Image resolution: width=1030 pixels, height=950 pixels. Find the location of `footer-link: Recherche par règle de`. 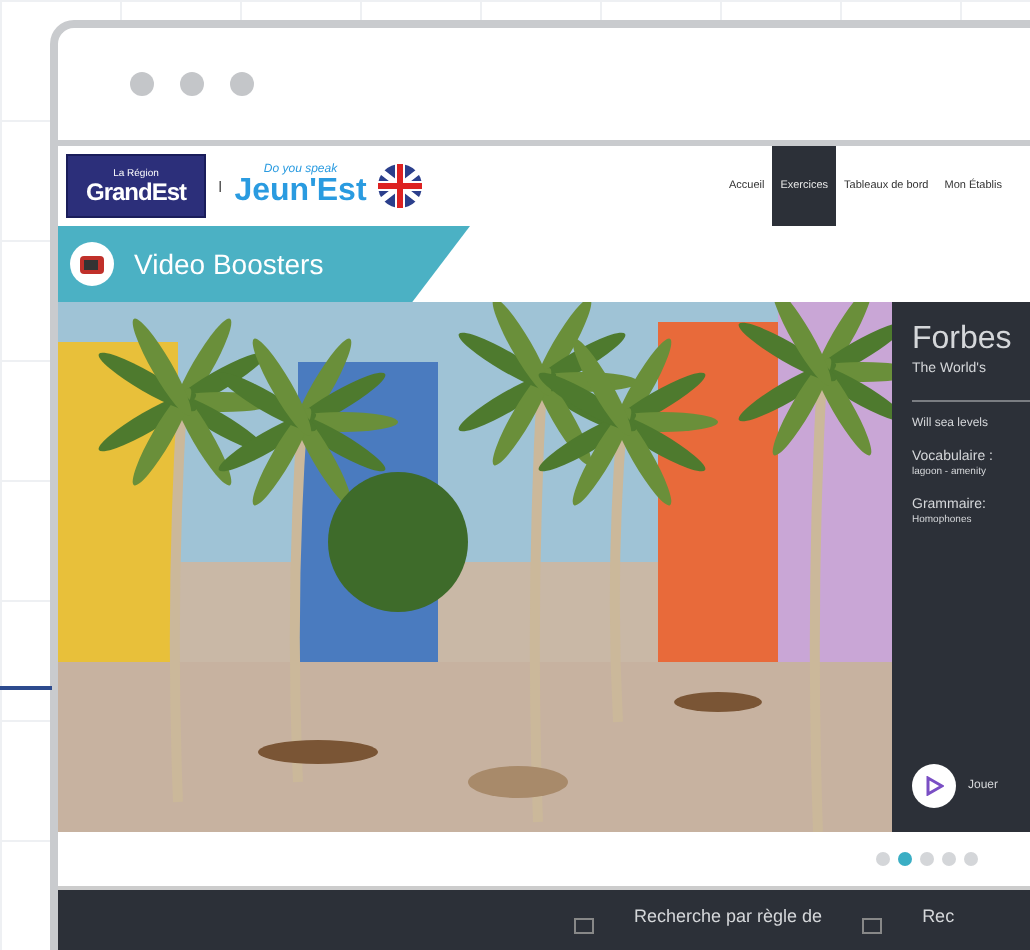

footer-link: Recherche par règle de is located at coordinates (728, 916).